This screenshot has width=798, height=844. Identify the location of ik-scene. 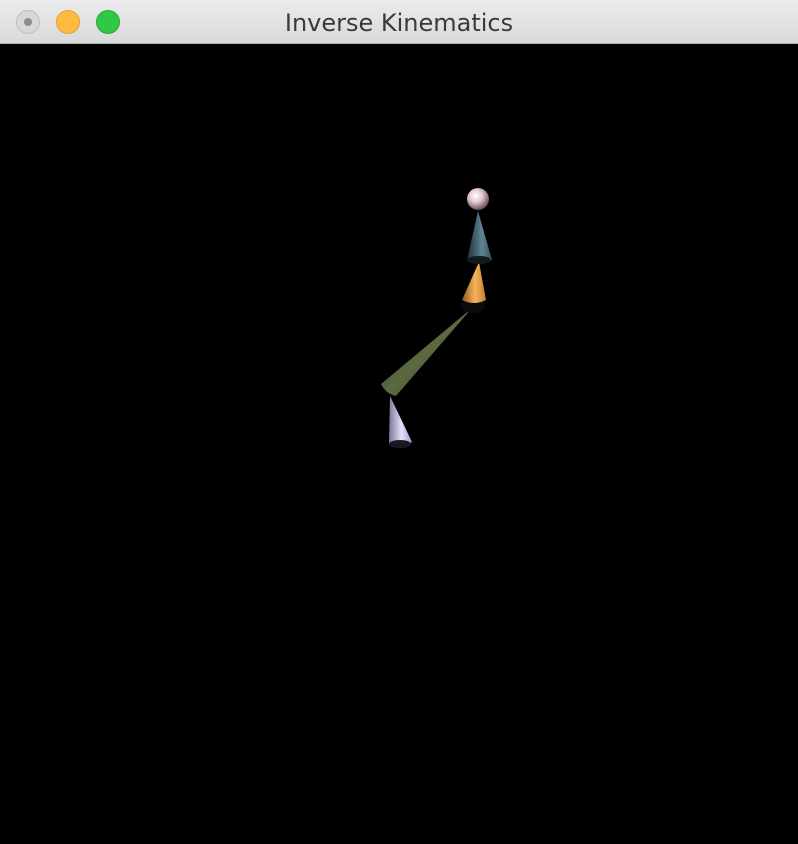
(436, 318).